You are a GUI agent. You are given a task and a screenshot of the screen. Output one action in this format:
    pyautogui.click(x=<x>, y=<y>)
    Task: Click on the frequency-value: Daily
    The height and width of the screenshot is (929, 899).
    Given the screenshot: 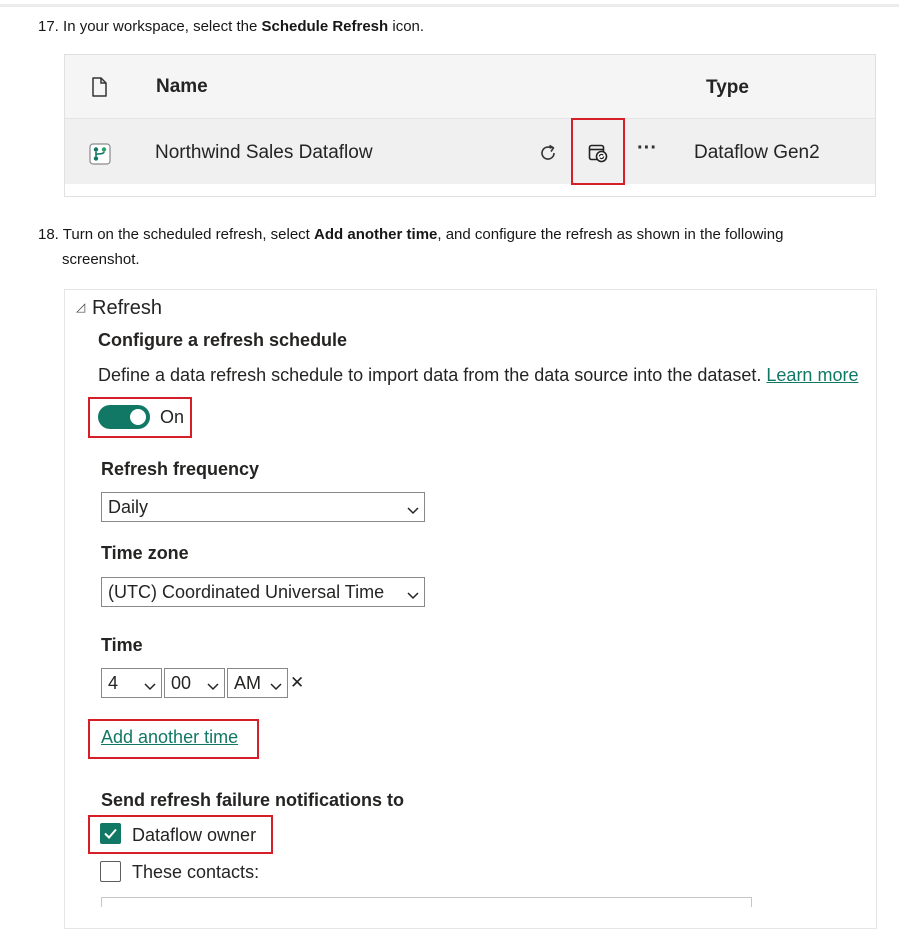 What is the action you would take?
    pyautogui.click(x=128, y=507)
    